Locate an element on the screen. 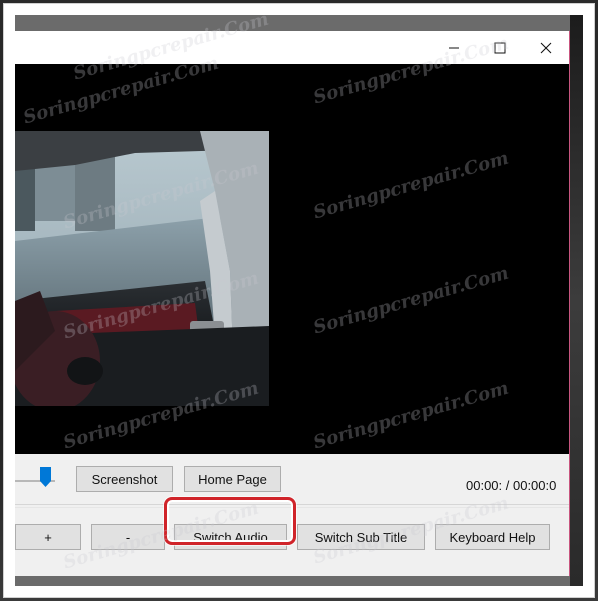 This screenshot has height=601, width=598. switch-subtitle-button: Switch Sub Title is located at coordinates (361, 537).